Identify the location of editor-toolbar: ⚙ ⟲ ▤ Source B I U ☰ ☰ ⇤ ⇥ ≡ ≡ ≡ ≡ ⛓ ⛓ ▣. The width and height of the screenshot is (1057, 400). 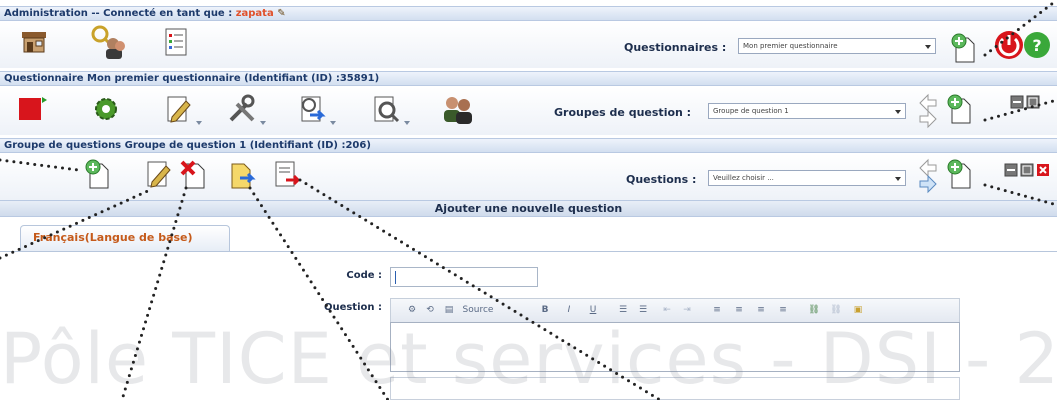
(675, 310).